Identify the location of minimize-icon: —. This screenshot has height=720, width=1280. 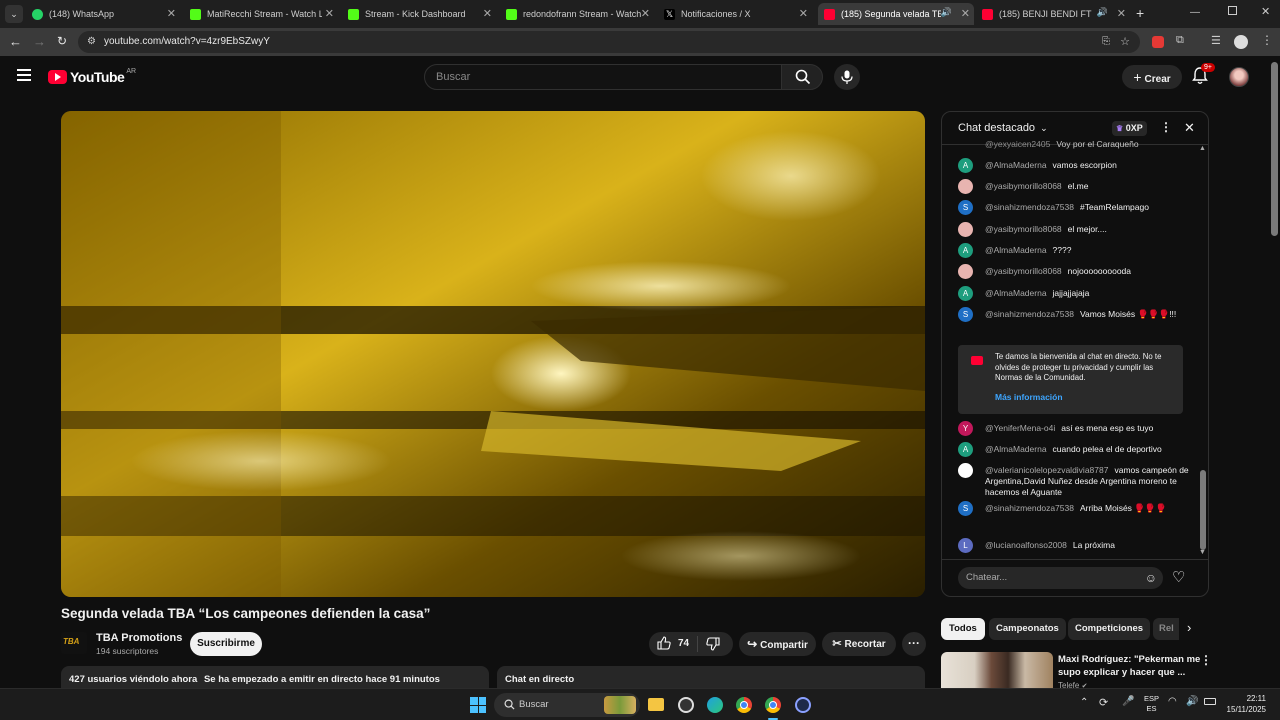
(1195, 12).